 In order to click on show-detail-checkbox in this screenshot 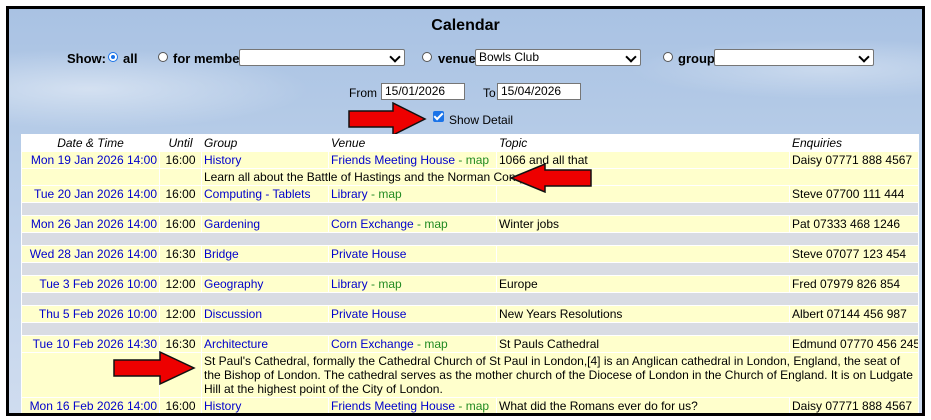, I will do `click(438, 116)`.